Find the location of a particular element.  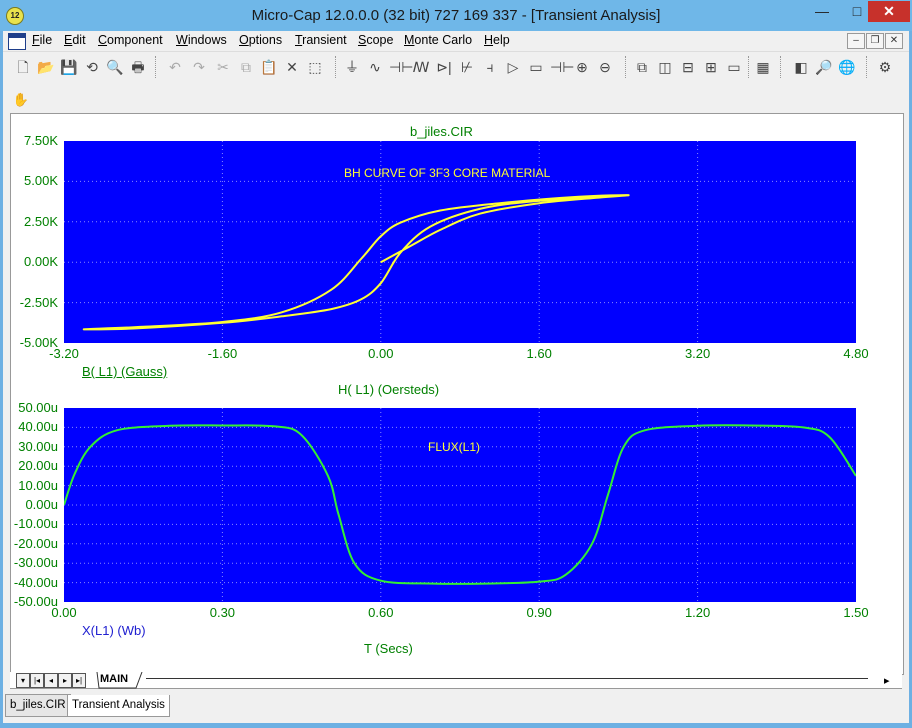

plot-file-title: b_jiles.CIR is located at coordinates (441, 131).